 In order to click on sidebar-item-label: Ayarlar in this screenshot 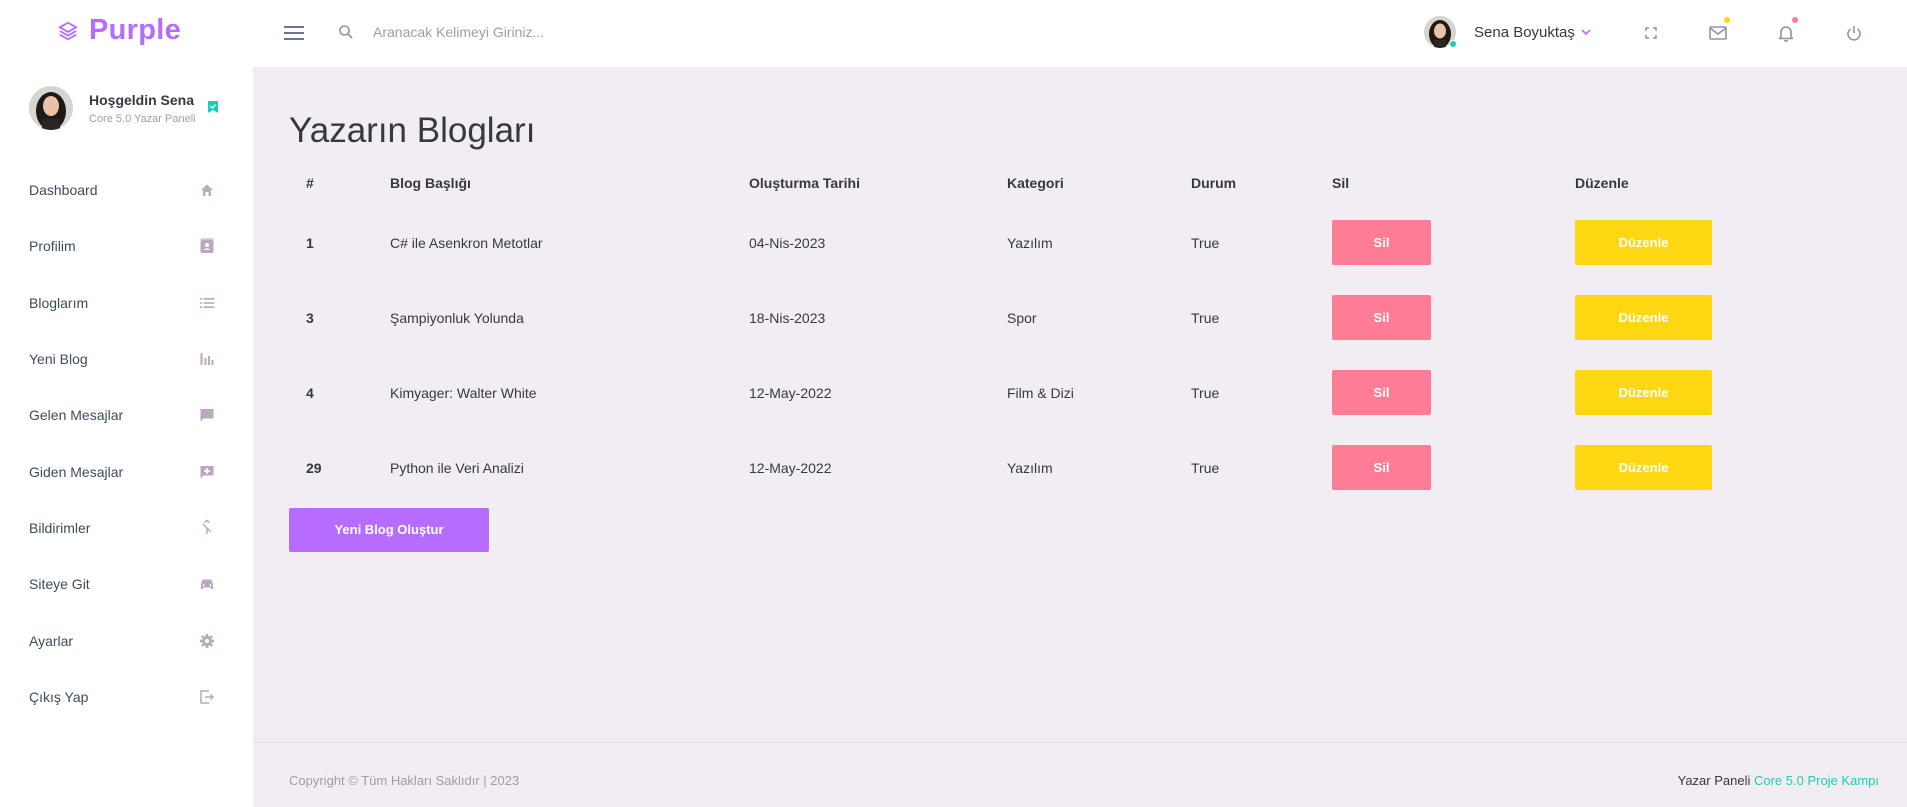, I will do `click(51, 640)`.